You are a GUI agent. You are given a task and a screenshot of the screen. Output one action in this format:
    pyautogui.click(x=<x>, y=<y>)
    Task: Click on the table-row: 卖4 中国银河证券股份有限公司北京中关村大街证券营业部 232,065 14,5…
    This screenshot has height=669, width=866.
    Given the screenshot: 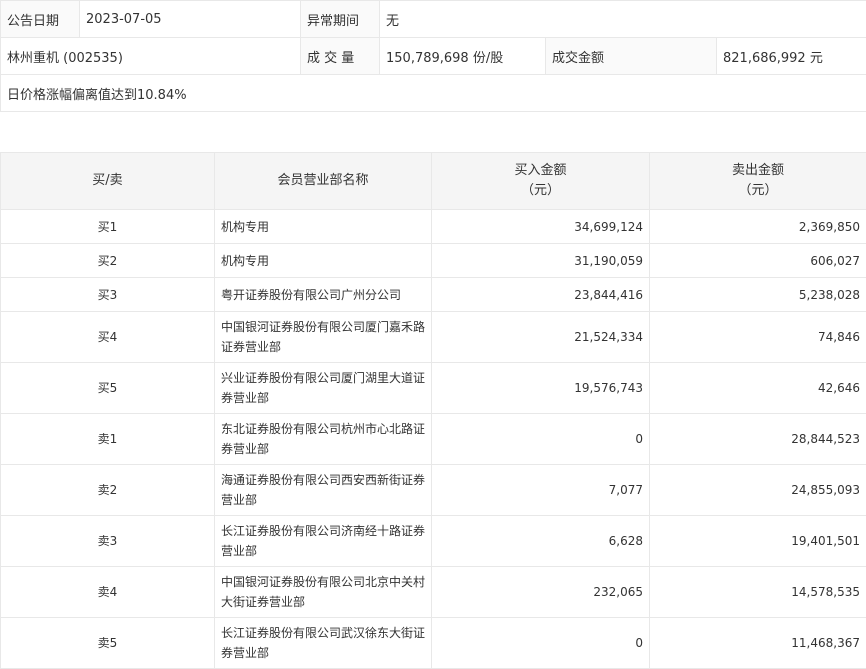 What is the action you would take?
    pyautogui.click(x=433, y=592)
    